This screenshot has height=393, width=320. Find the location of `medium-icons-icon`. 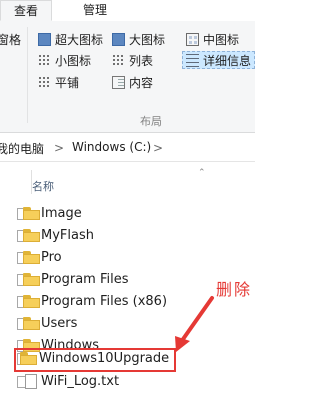

medium-icons-icon is located at coordinates (192, 39).